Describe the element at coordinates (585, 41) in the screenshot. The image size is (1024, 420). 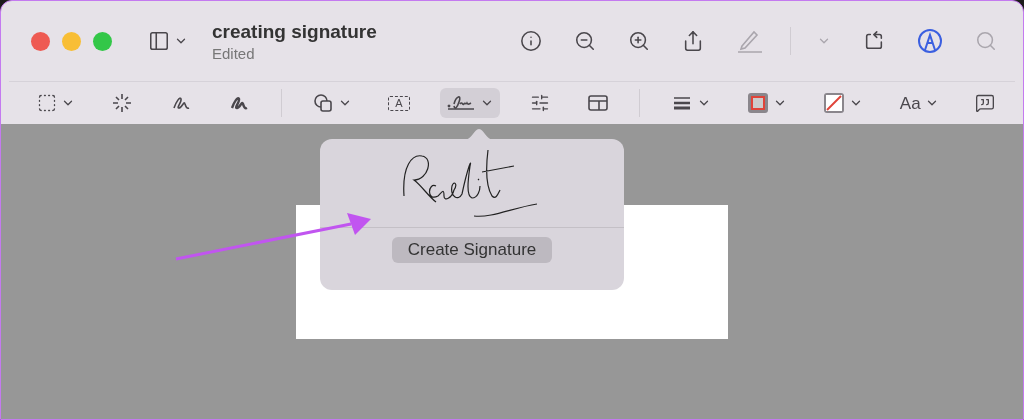
I see `zoom-out-icon` at that location.